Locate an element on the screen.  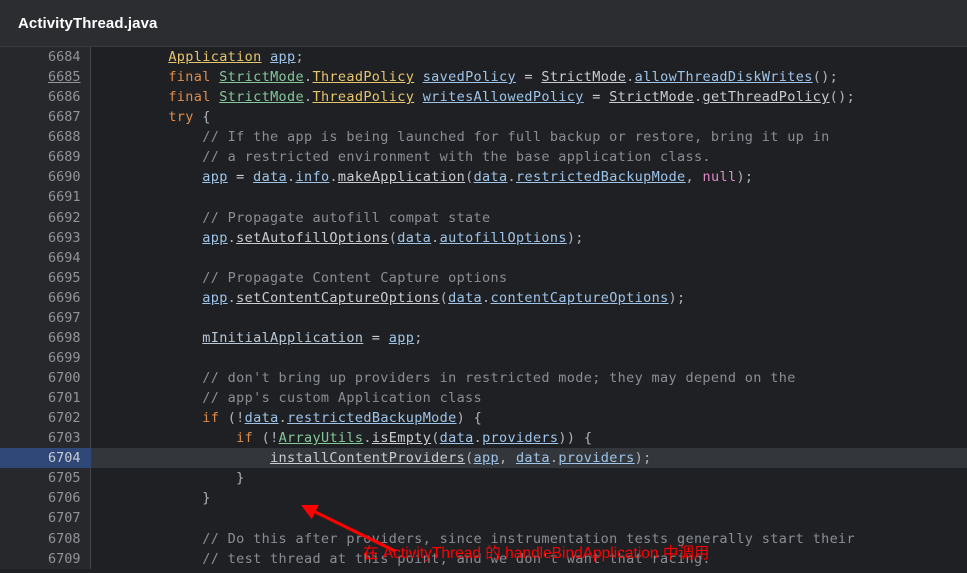
code-line-row: 6694 is located at coordinates (483, 257).